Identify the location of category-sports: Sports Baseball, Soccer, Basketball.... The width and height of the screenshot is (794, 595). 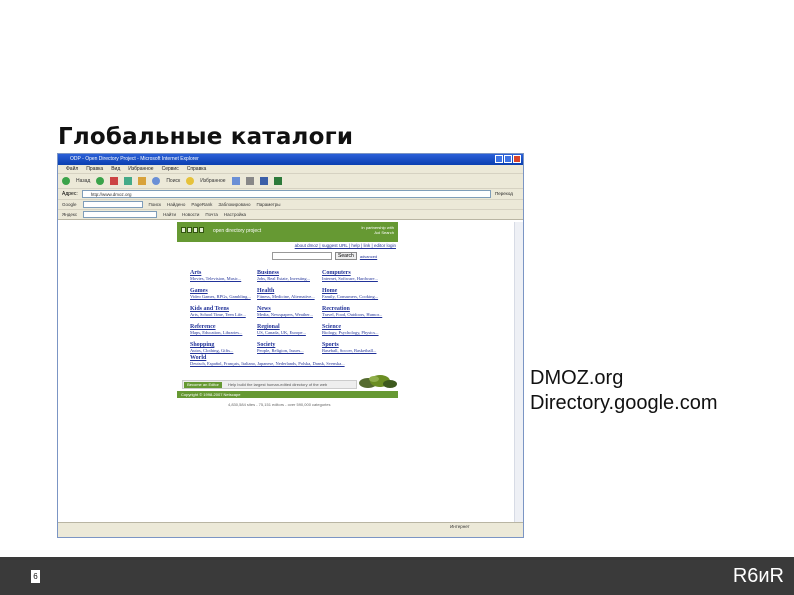
(357, 347).